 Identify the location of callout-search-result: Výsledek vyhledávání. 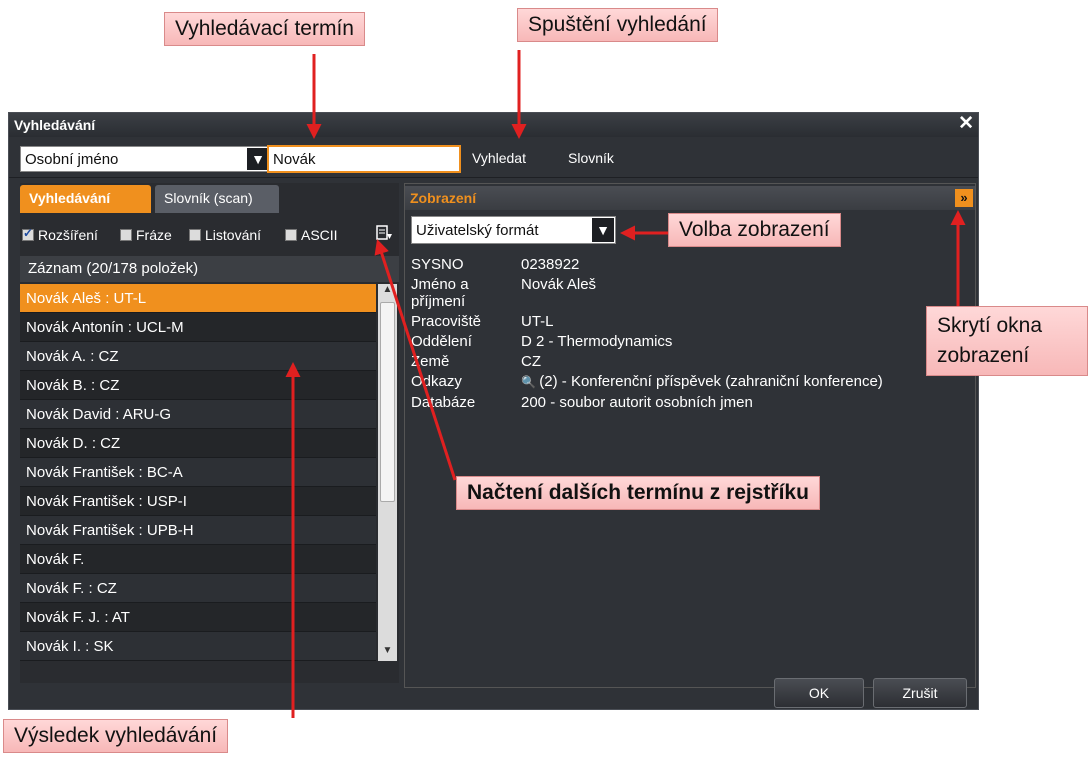
(116, 736).